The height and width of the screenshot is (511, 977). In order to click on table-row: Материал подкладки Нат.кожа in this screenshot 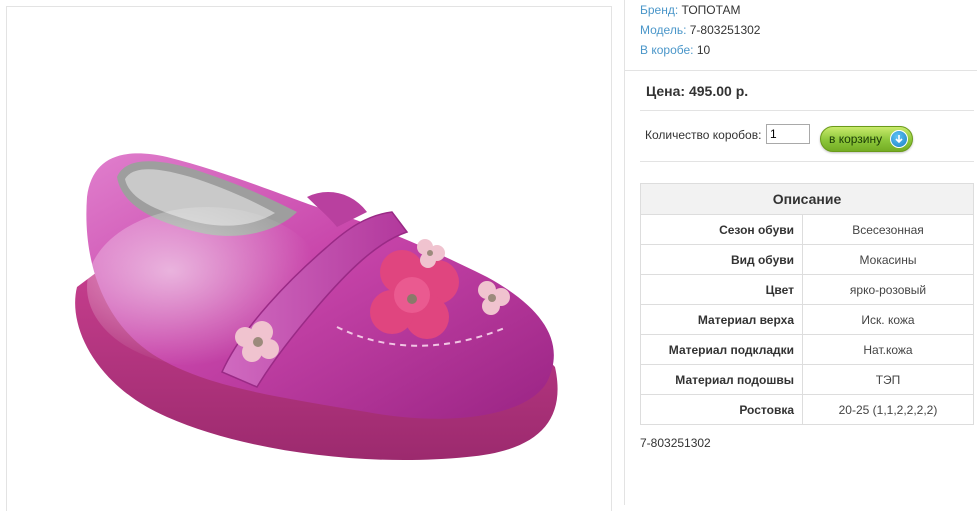, I will do `click(807, 349)`.